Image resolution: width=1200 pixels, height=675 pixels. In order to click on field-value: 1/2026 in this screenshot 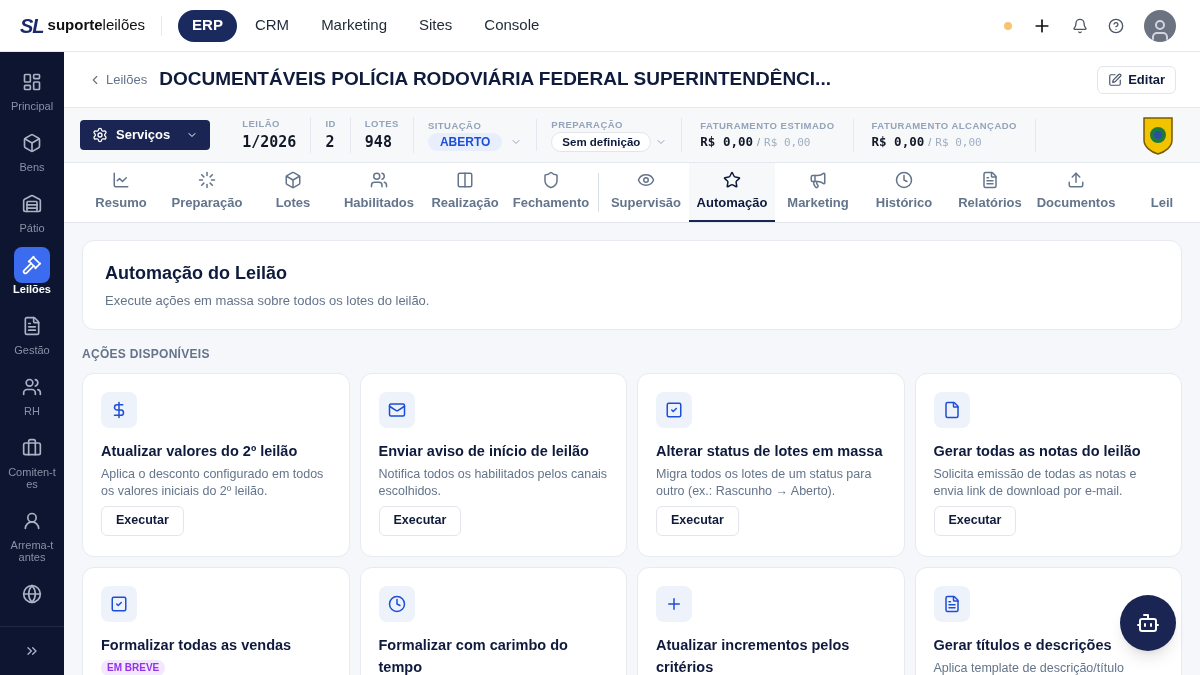, I will do `click(269, 142)`.